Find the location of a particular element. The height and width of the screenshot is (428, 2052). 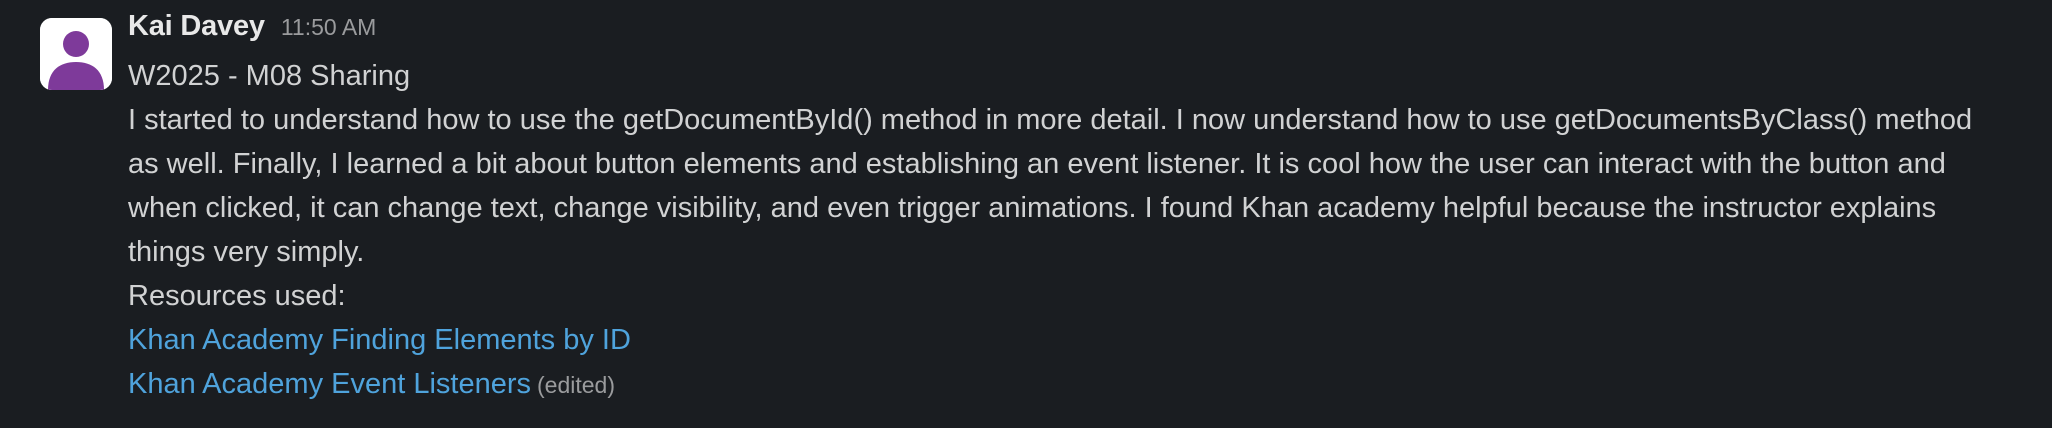

avatar is located at coordinates (76, 54).